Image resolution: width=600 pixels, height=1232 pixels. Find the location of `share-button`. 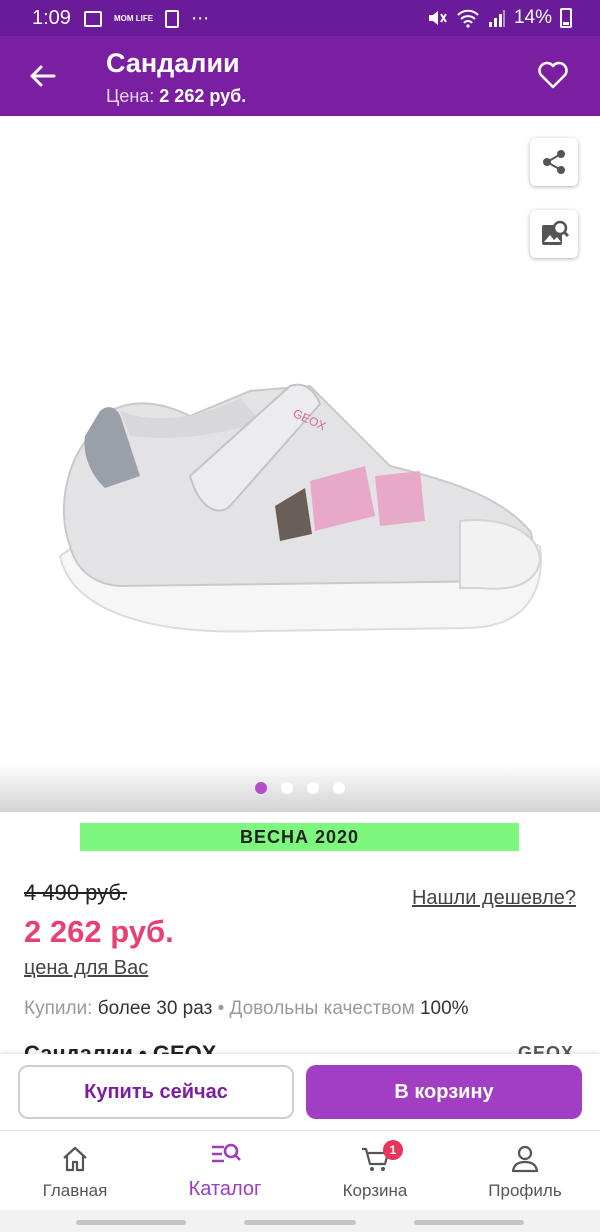

share-button is located at coordinates (554, 162).